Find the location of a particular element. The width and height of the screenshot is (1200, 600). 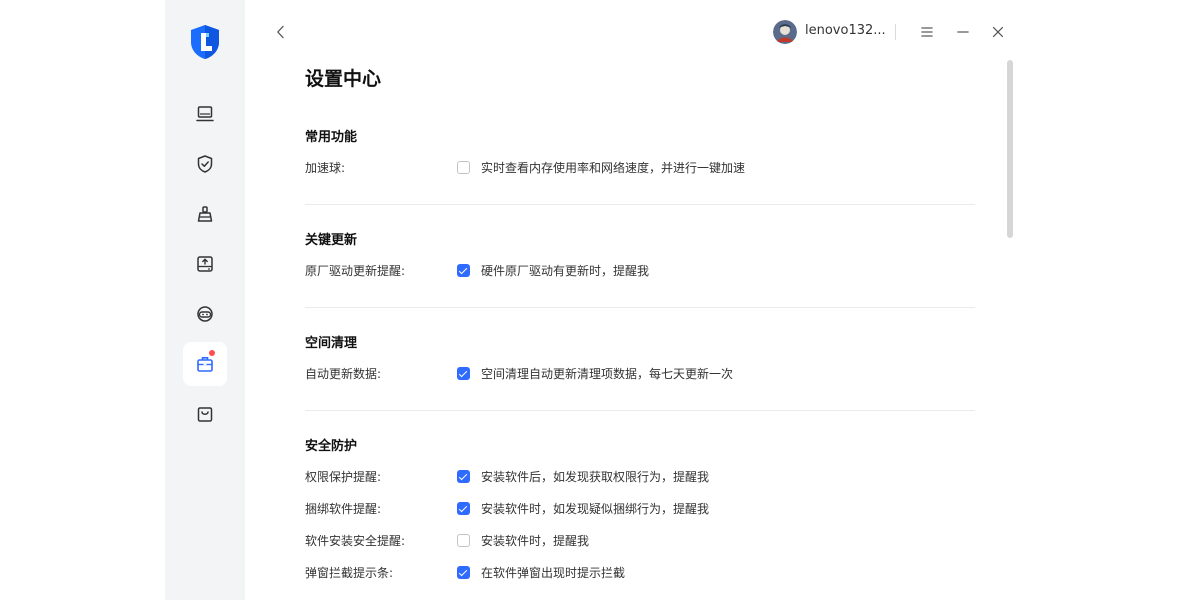

permission-alert-checkbox is located at coordinates (463, 476).